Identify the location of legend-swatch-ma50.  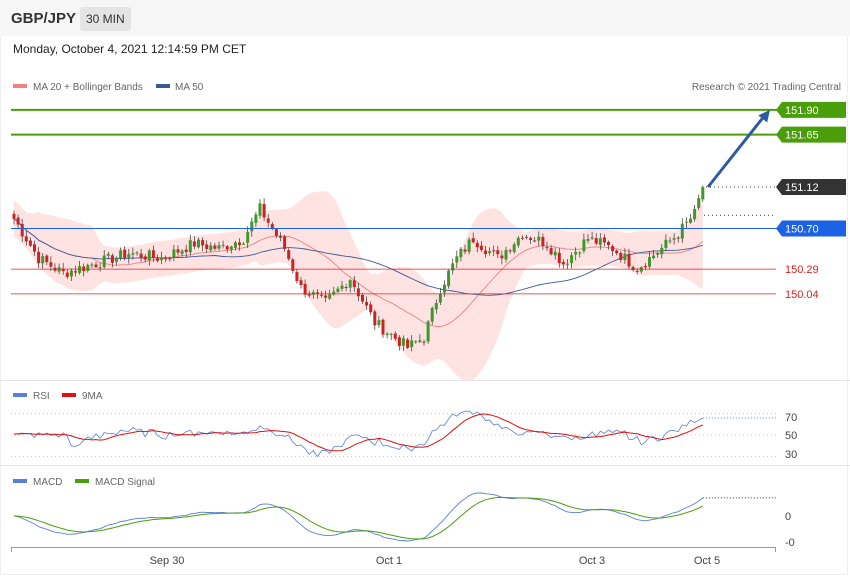
(163, 86).